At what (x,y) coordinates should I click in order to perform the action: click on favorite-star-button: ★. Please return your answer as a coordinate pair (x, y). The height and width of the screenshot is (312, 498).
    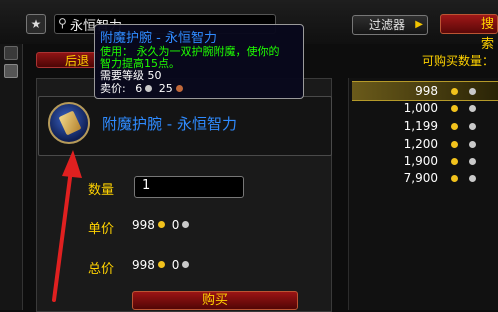
    Looking at the image, I should click on (36, 24).